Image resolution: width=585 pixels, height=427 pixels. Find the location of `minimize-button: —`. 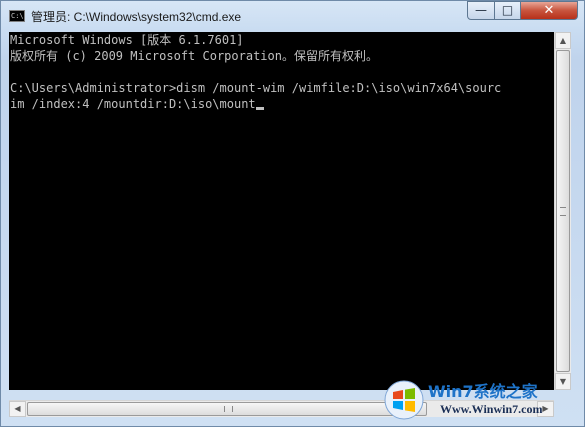

minimize-button: — is located at coordinates (481, 10).